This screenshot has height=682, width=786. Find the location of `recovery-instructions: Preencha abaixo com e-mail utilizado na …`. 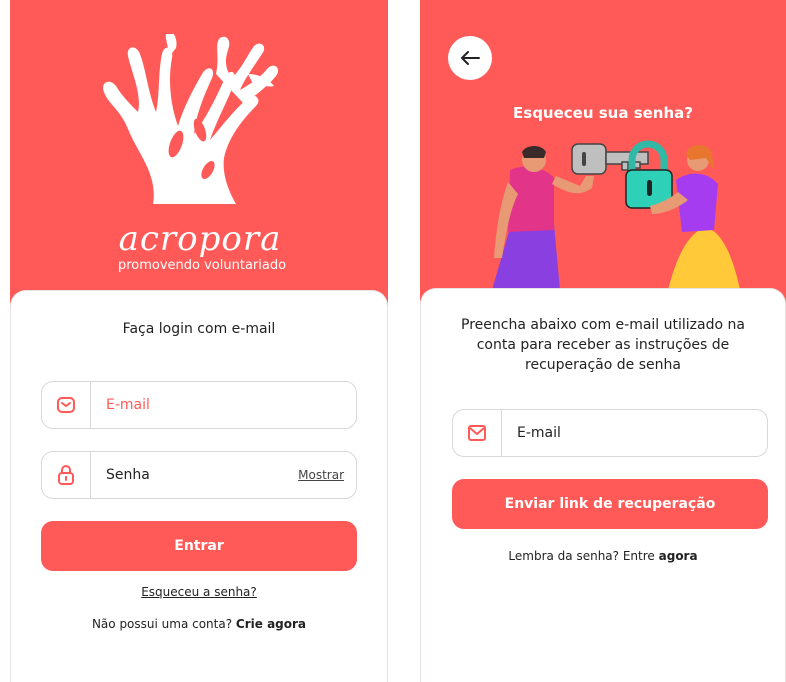

recovery-instructions: Preencha abaixo com e-mail utilizado na … is located at coordinates (603, 345).